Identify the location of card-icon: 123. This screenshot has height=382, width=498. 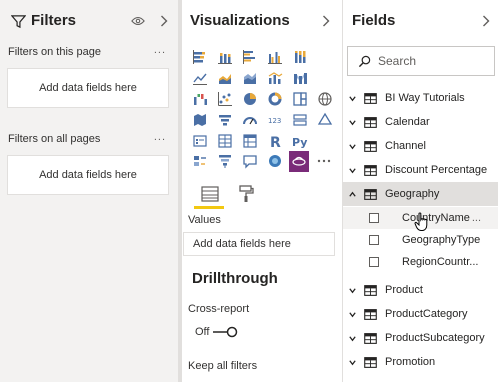
(274, 119).